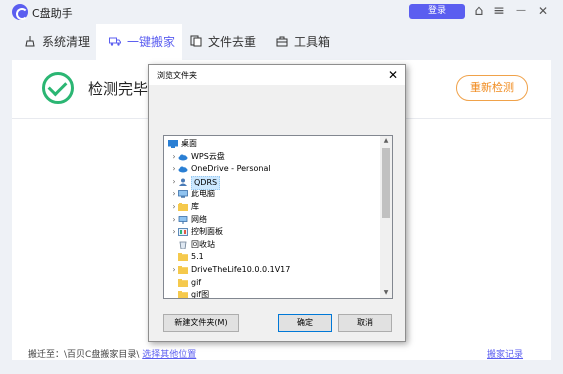  Describe the element at coordinates (231, 169) in the screenshot. I see `tree-item-label: OneDrive - Personal` at that location.